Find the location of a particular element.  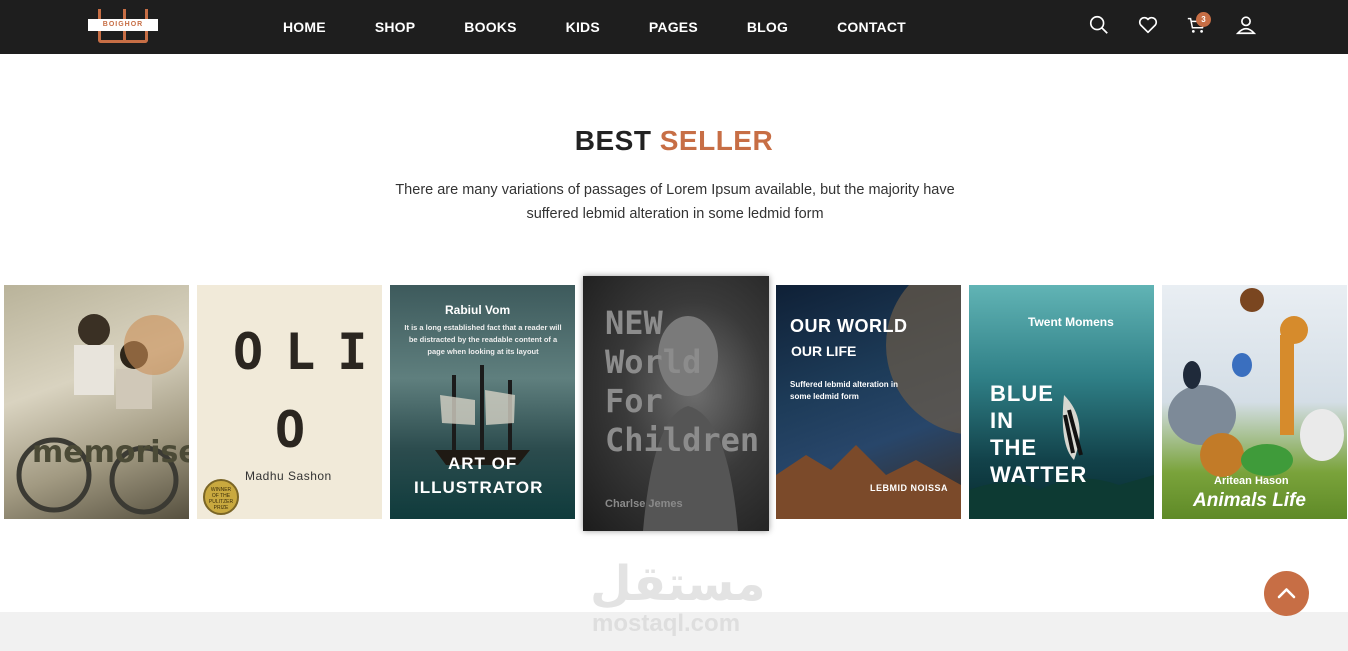

book-cover-blue-in-the-watter: Twent Momens BLUE IN THE WATTER is located at coordinates (1061, 402).